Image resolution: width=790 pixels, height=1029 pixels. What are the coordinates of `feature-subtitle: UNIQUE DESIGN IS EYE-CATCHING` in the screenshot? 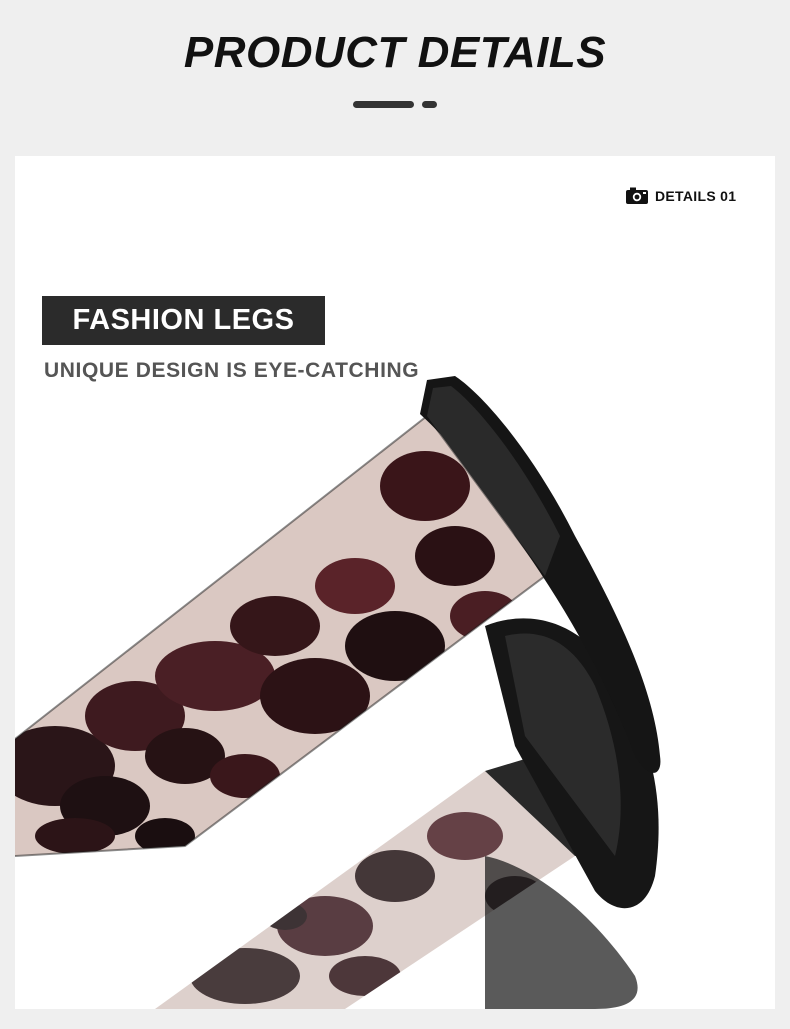 It's located at (232, 370).